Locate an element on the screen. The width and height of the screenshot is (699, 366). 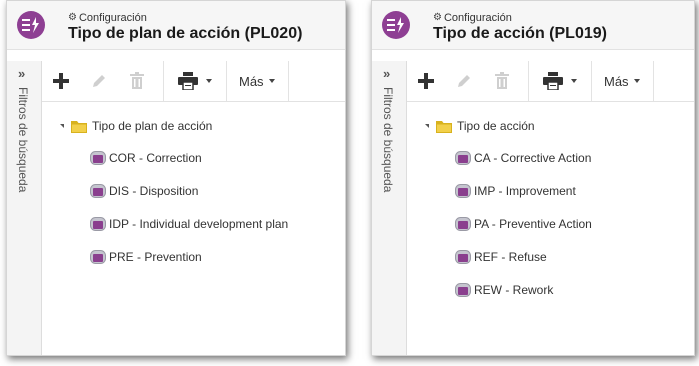
tree-item: IDP - Individual development plan is located at coordinates (189, 224).